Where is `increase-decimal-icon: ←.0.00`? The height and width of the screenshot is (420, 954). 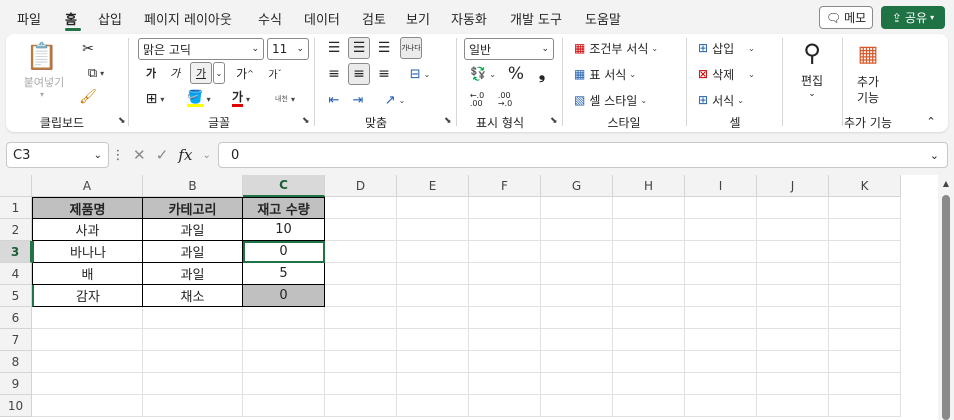 increase-decimal-icon: ←.0.00 is located at coordinates (477, 100).